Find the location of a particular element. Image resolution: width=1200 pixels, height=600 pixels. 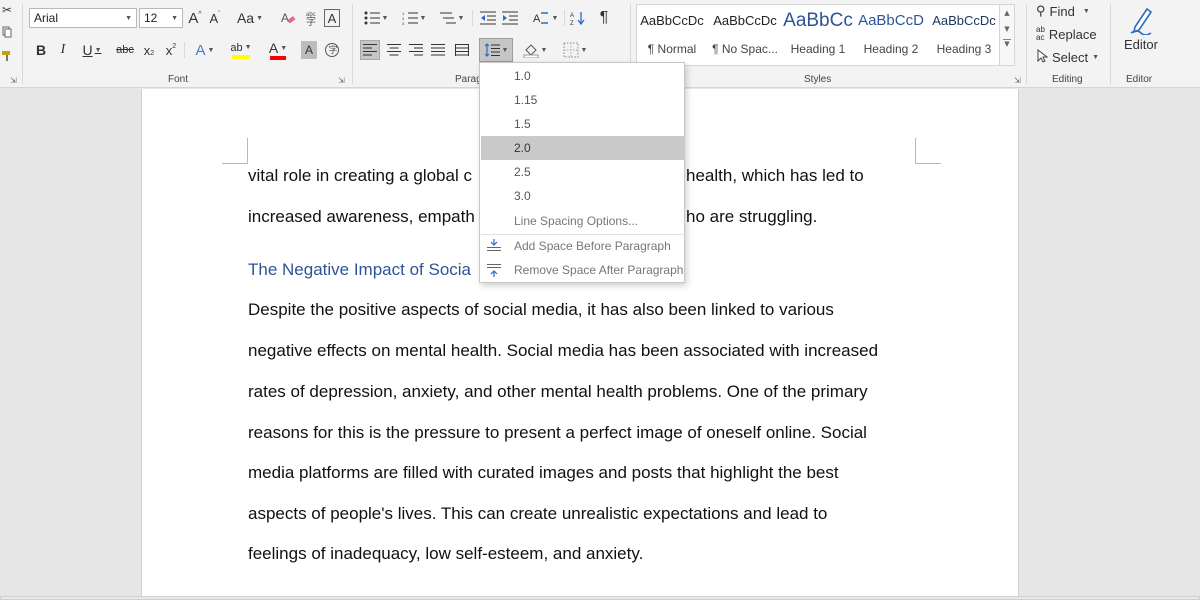

text-effects-button: A ▼ is located at coordinates (205, 50).